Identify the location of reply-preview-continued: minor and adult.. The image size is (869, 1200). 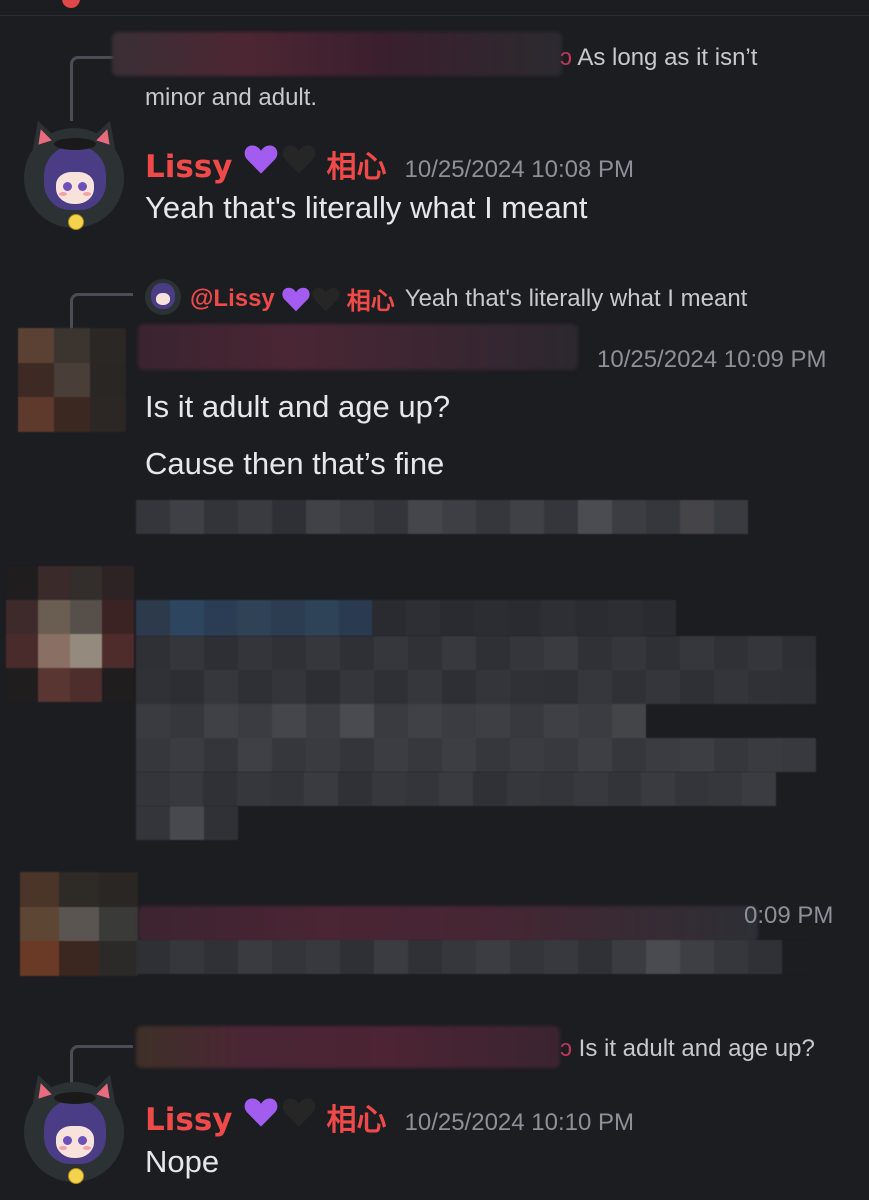
(231, 97).